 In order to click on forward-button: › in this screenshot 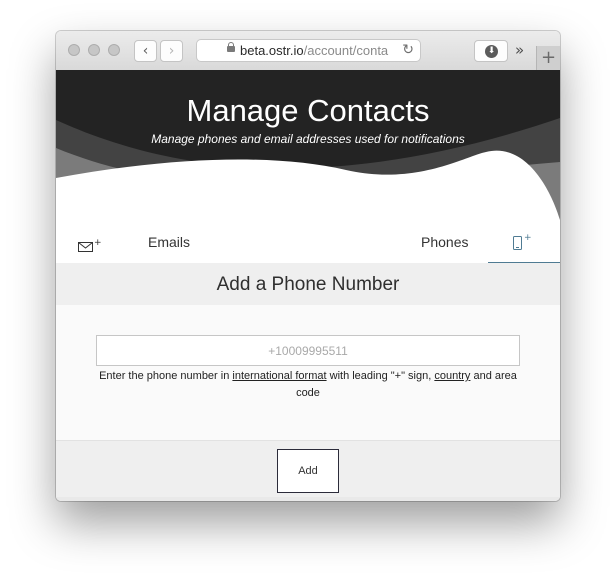, I will do `click(171, 51)`.